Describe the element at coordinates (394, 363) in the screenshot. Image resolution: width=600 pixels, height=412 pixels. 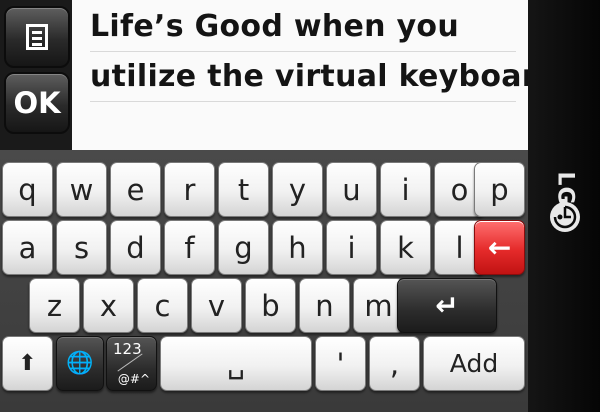
I see `key-comma: ,` at that location.